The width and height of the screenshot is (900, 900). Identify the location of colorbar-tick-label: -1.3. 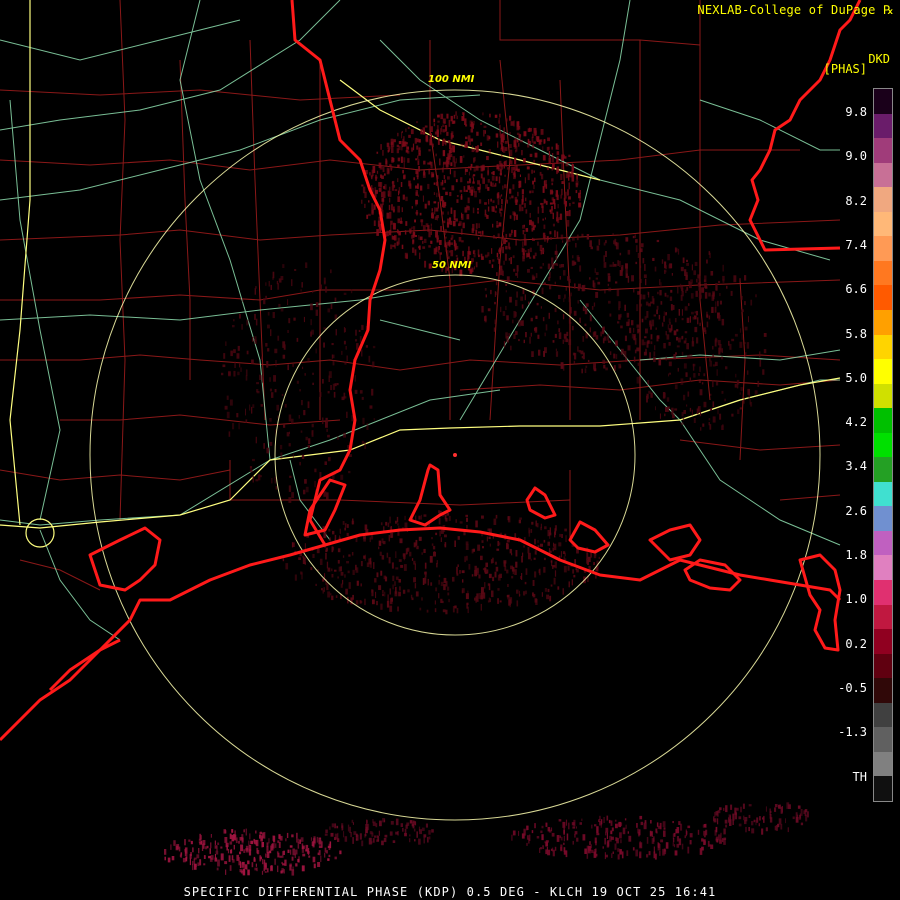
(852, 732).